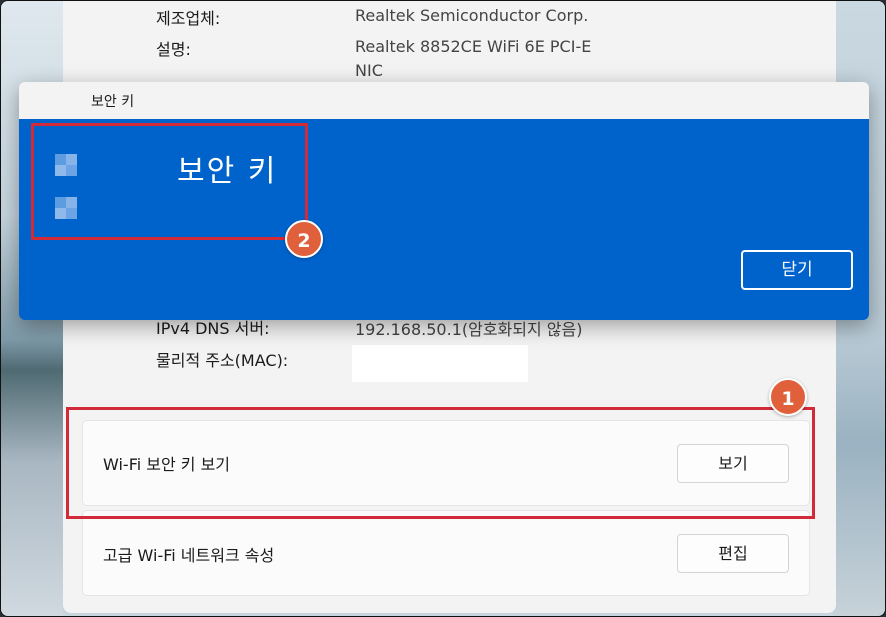 This screenshot has width=886, height=617. Describe the element at coordinates (304, 239) in the screenshot. I see `step-badge-2: 2` at that location.